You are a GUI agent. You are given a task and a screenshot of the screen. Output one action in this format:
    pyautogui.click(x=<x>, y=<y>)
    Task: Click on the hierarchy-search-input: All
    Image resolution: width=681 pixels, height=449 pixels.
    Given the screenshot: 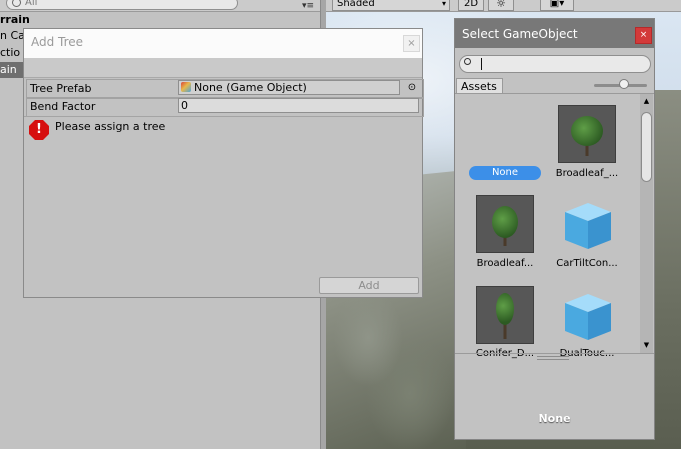 What is the action you would take?
    pyautogui.click(x=122, y=5)
    